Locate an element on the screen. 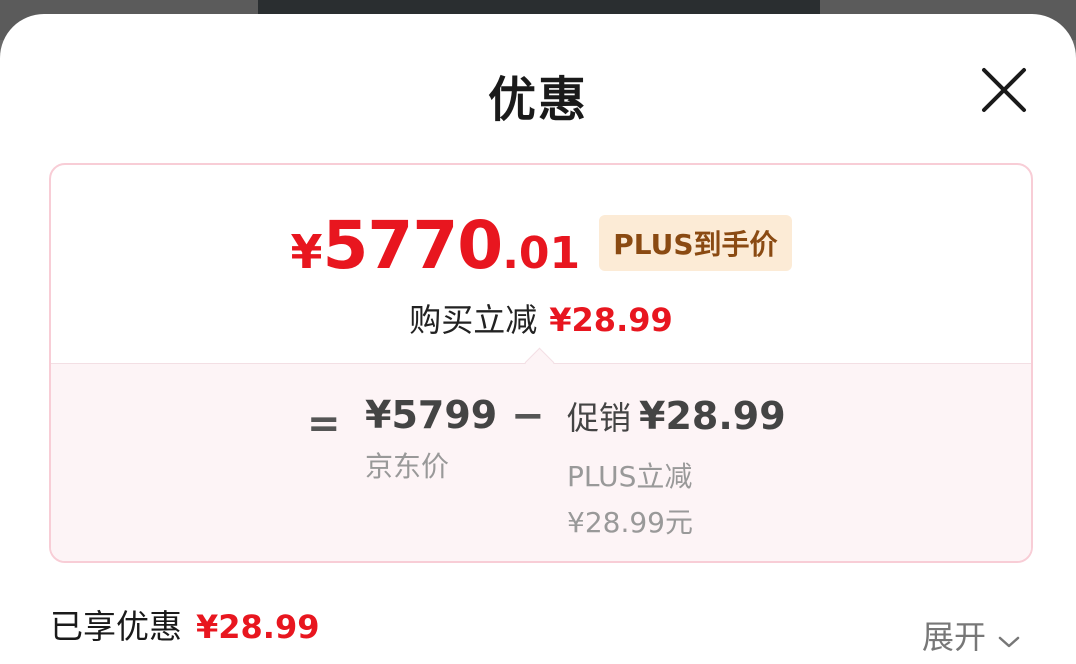  price-decimal: .01 is located at coordinates (541, 253).